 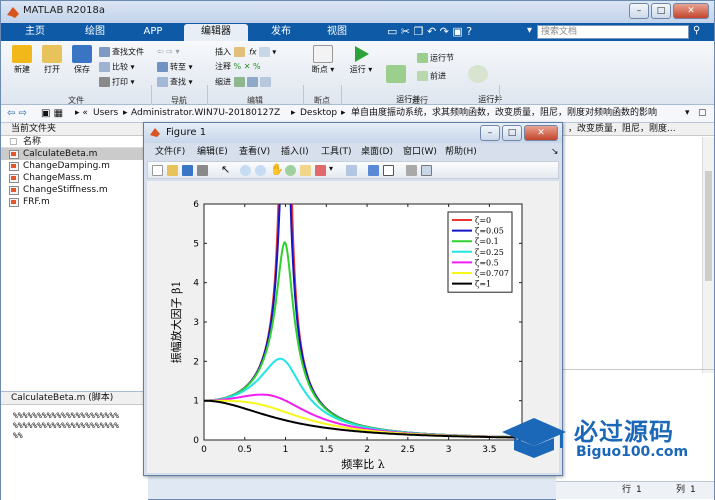 I want to click on show-tools-icon, so click(x=426, y=170).